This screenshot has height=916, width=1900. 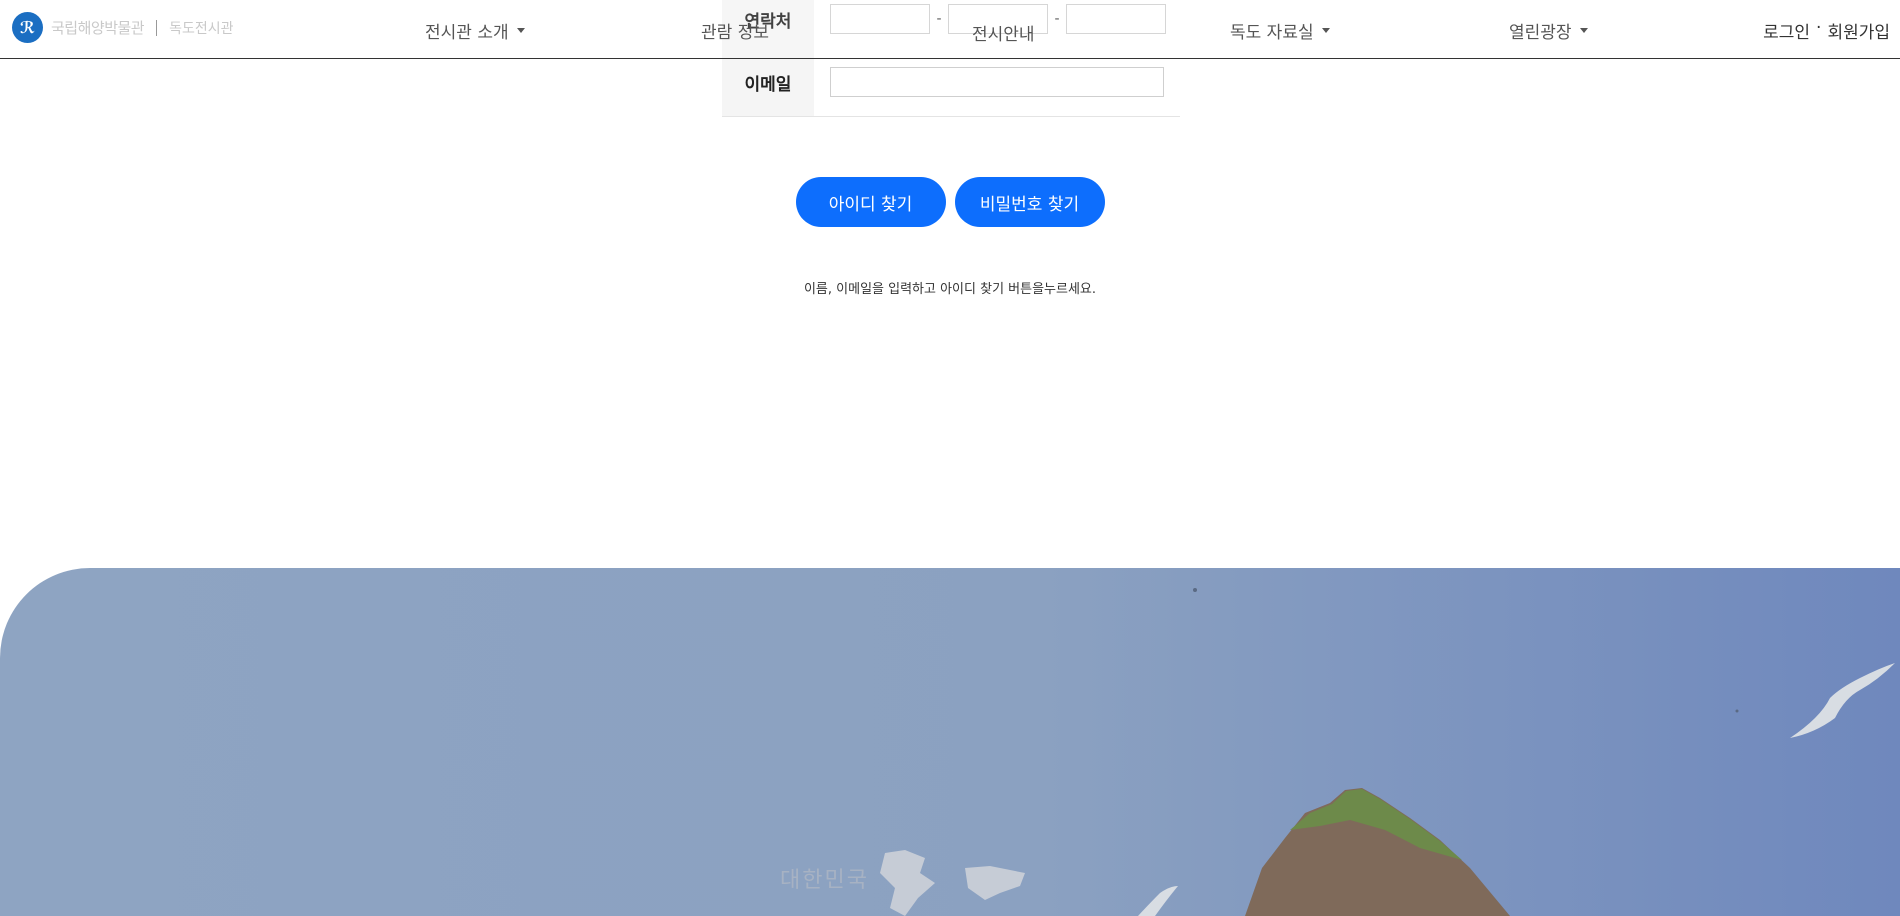 I want to click on nav-label: 전시관 소개, so click(x=467, y=33).